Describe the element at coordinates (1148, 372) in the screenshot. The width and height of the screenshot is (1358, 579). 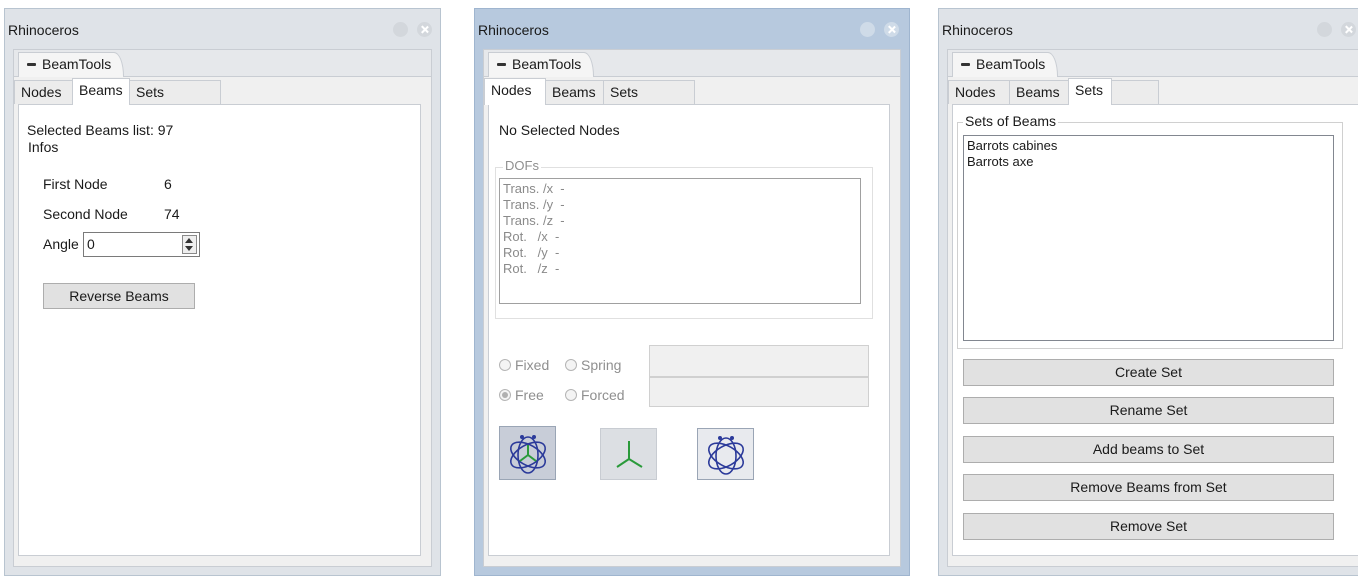
I see `create-set-button: Create Set` at that location.